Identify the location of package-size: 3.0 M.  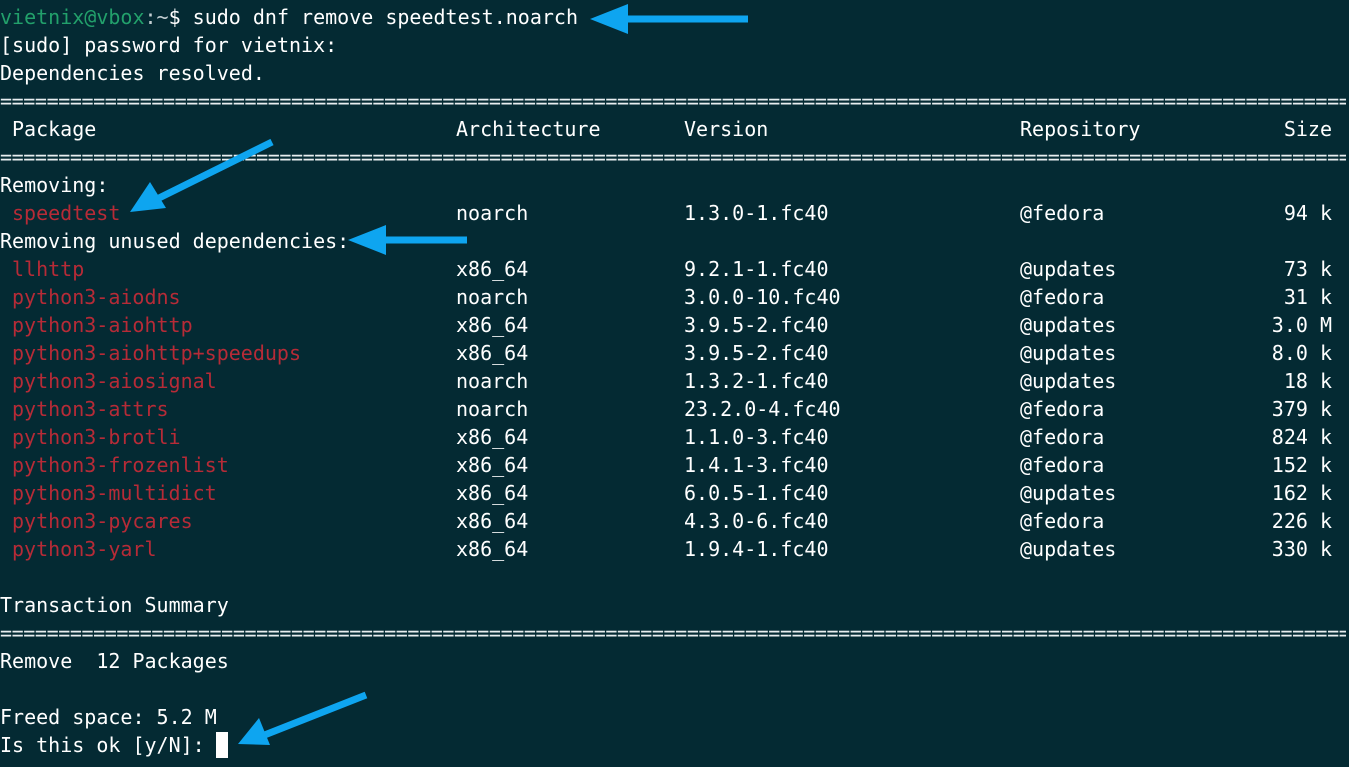
(1301, 325).